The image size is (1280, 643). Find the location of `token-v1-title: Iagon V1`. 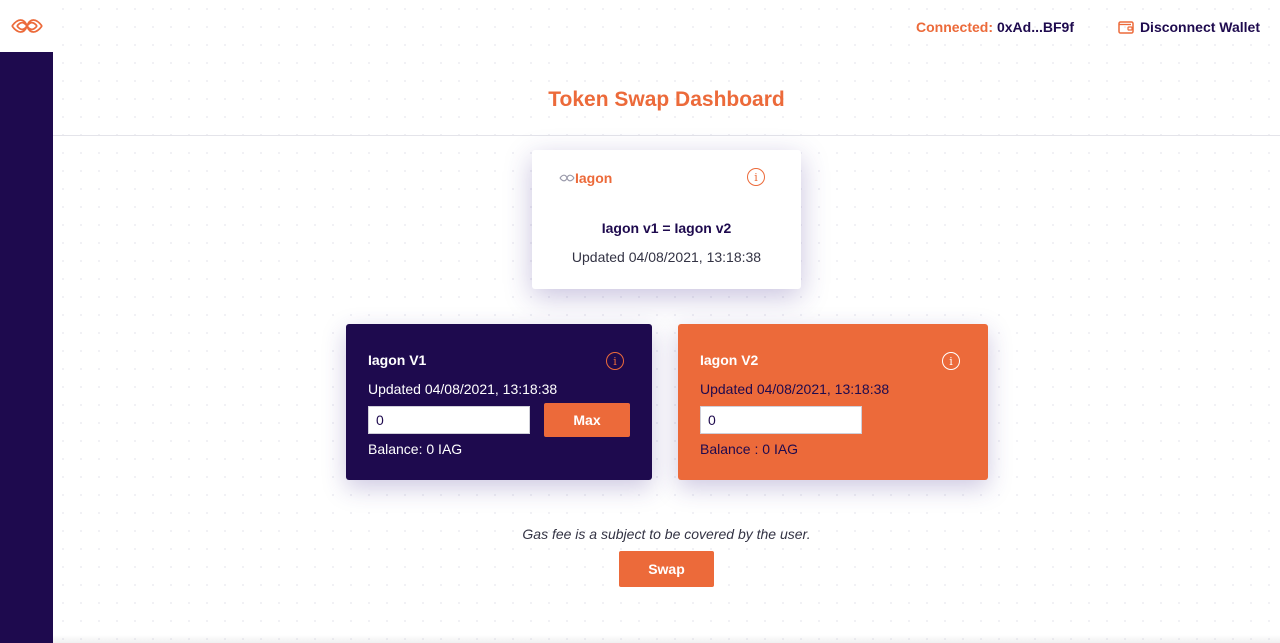

token-v1-title: Iagon V1 is located at coordinates (397, 360).